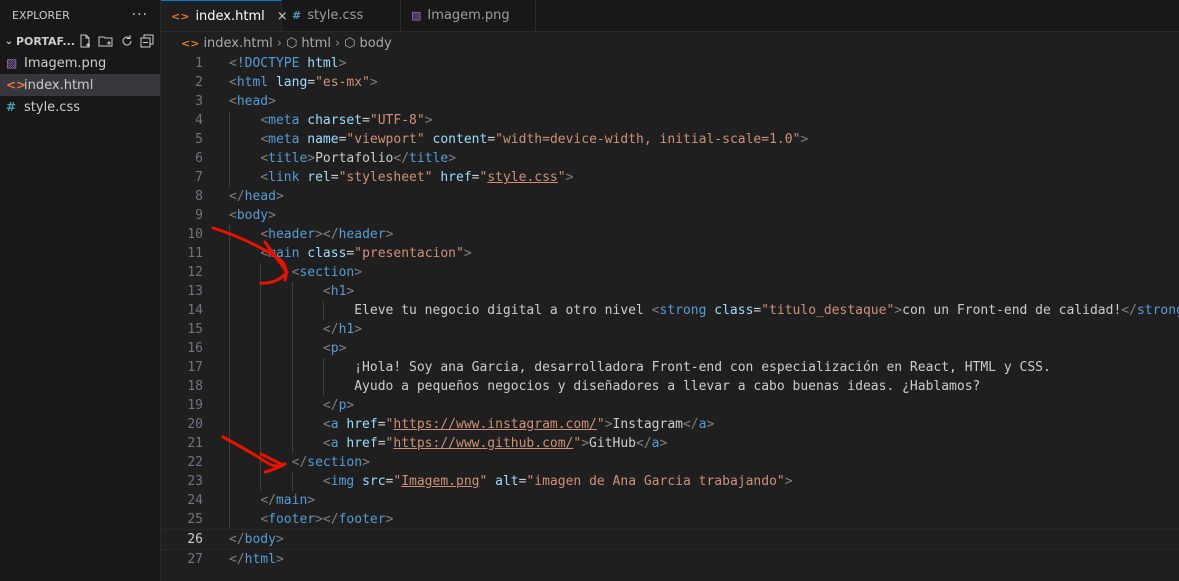 Image resolution: width=1179 pixels, height=581 pixels. What do you see at coordinates (522, 177) in the screenshot?
I see `code-token: style.css` at bounding box center [522, 177].